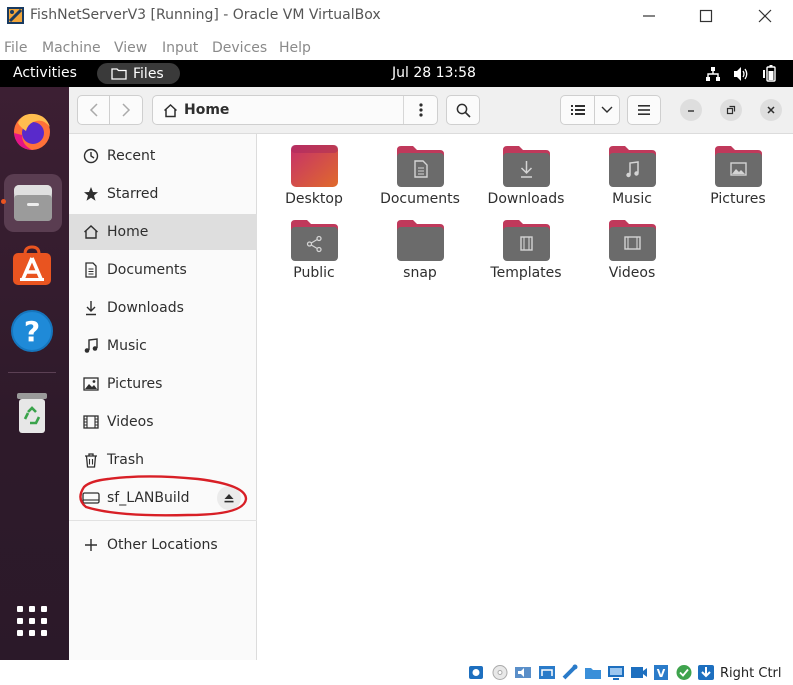  I want to click on sidebar-item-pictures: Pictures, so click(163, 384).